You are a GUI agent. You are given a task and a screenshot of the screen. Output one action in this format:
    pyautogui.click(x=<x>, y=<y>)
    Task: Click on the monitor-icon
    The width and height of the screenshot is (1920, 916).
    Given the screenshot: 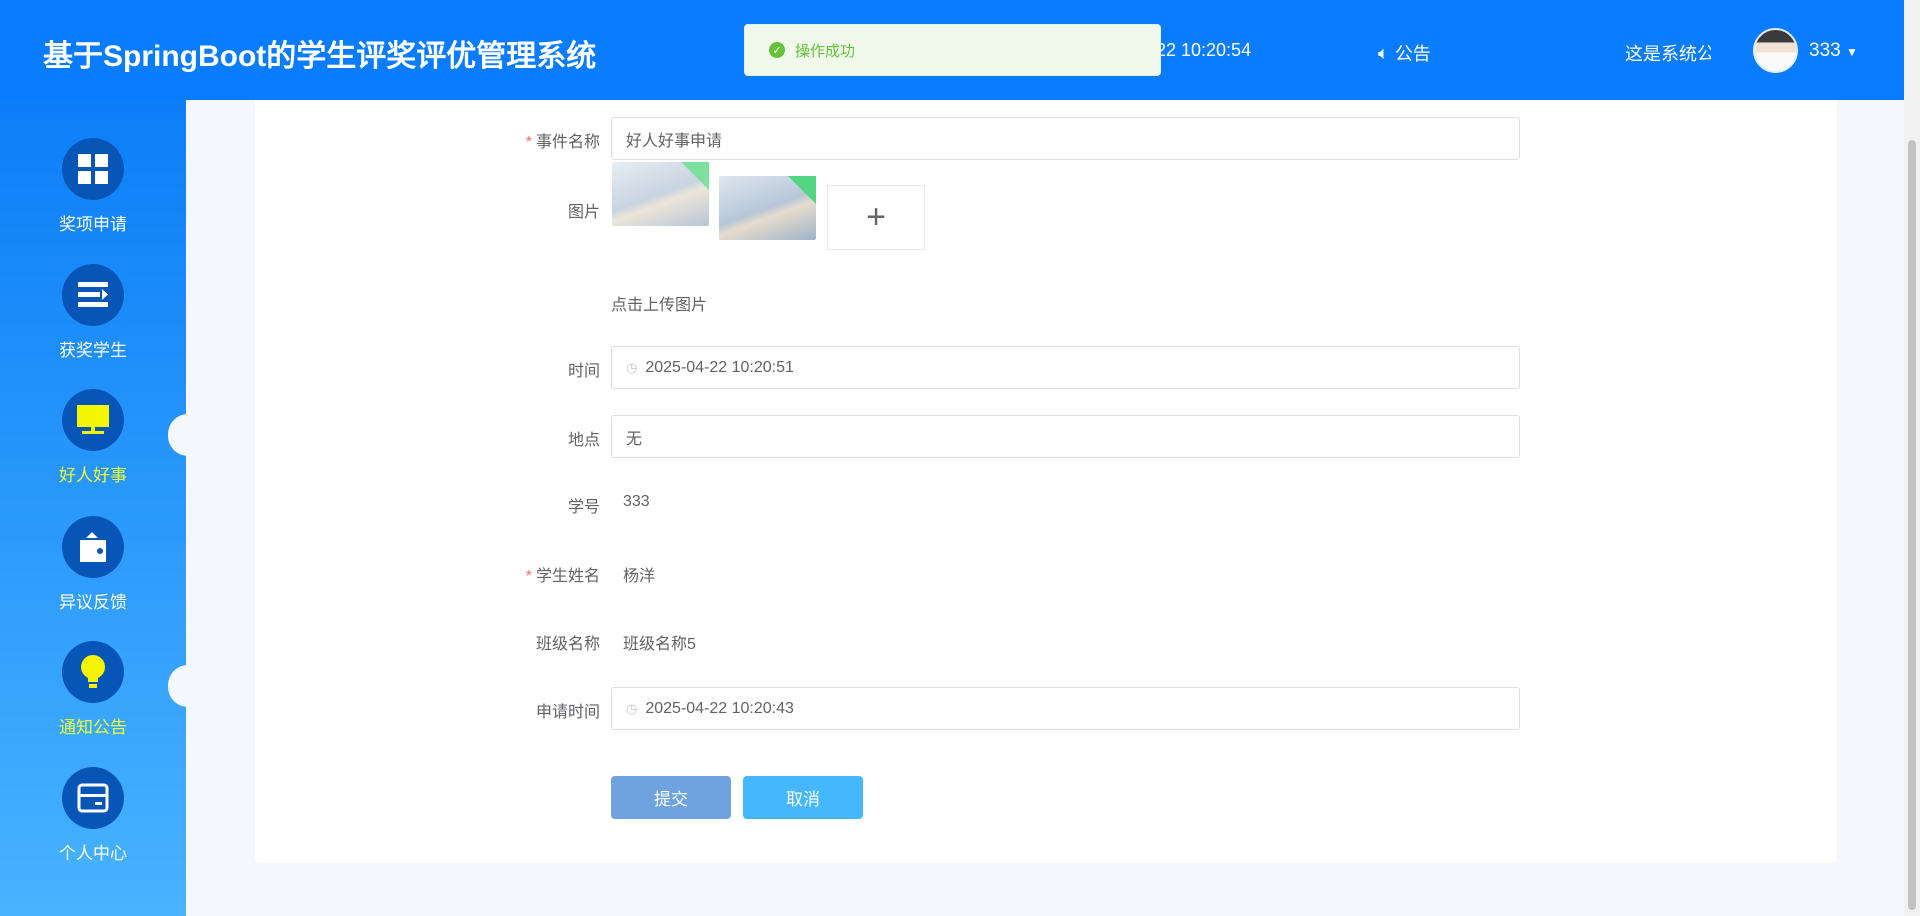 What is the action you would take?
    pyautogui.click(x=93, y=420)
    